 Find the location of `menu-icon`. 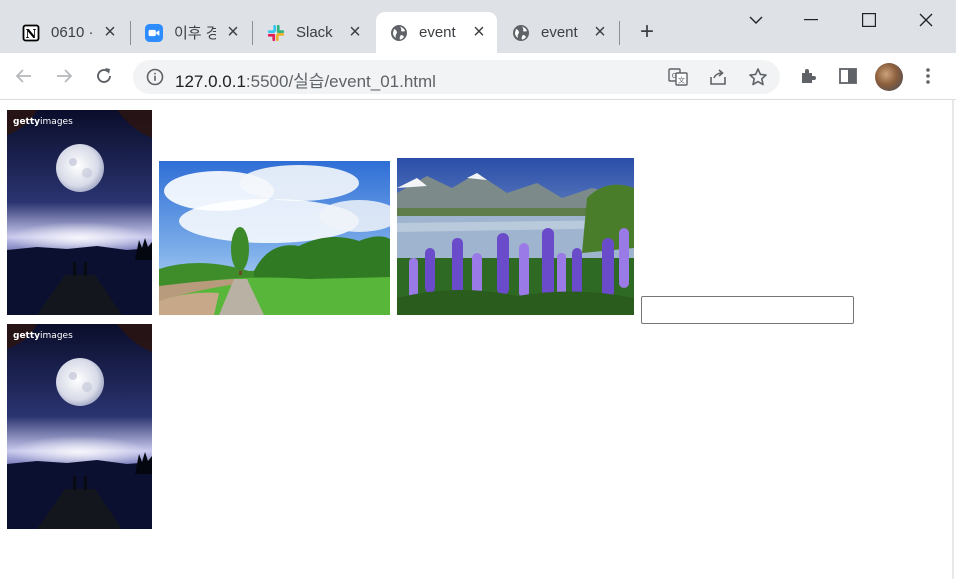

menu-icon is located at coordinates (928, 76).